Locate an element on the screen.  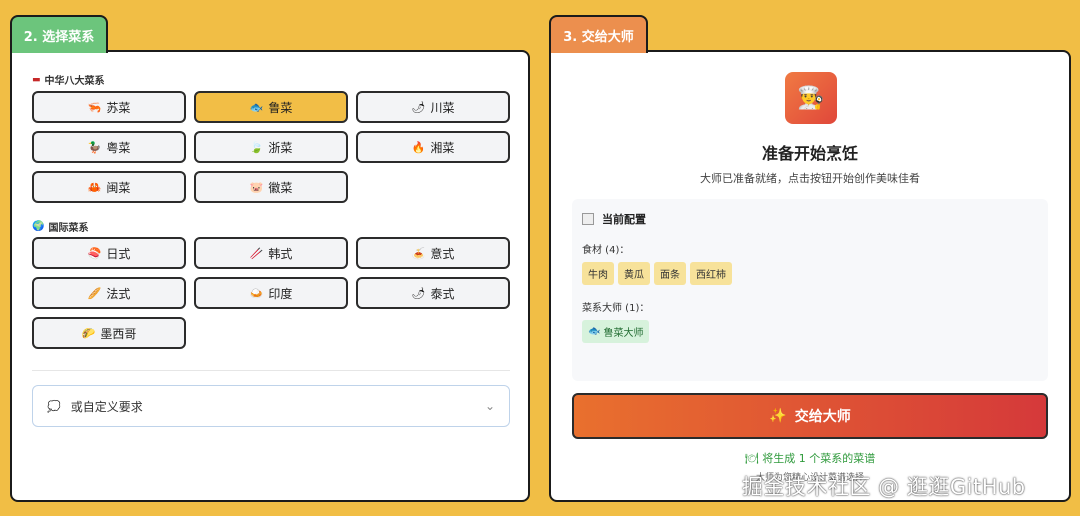
handoff-master-label: 交给大师 is located at coordinates (822, 417).